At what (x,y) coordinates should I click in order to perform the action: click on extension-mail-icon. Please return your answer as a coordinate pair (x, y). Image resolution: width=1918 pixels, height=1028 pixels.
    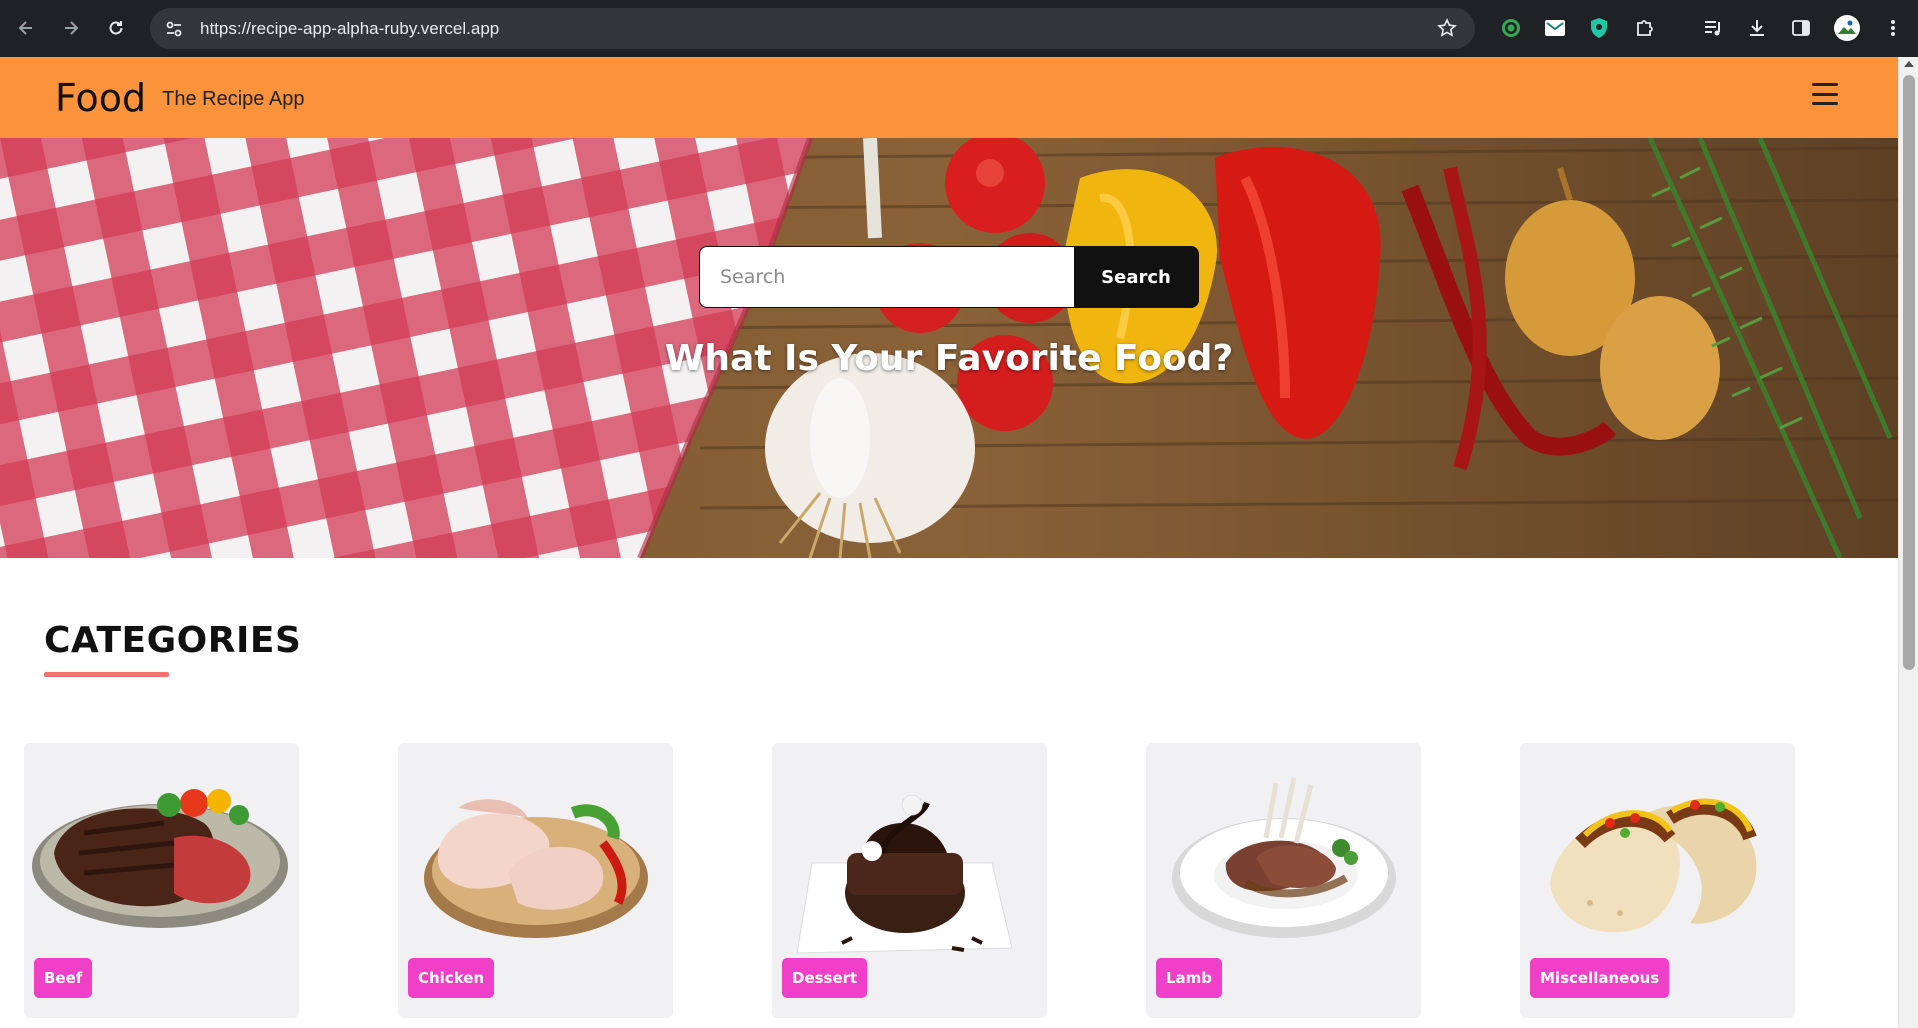
    Looking at the image, I should click on (1555, 28).